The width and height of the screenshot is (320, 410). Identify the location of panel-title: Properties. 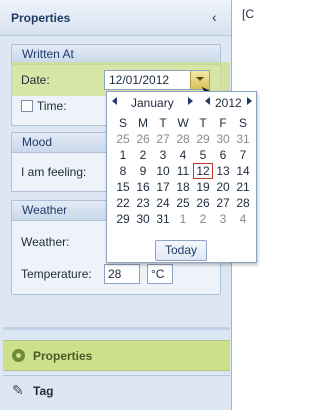
(41, 18).